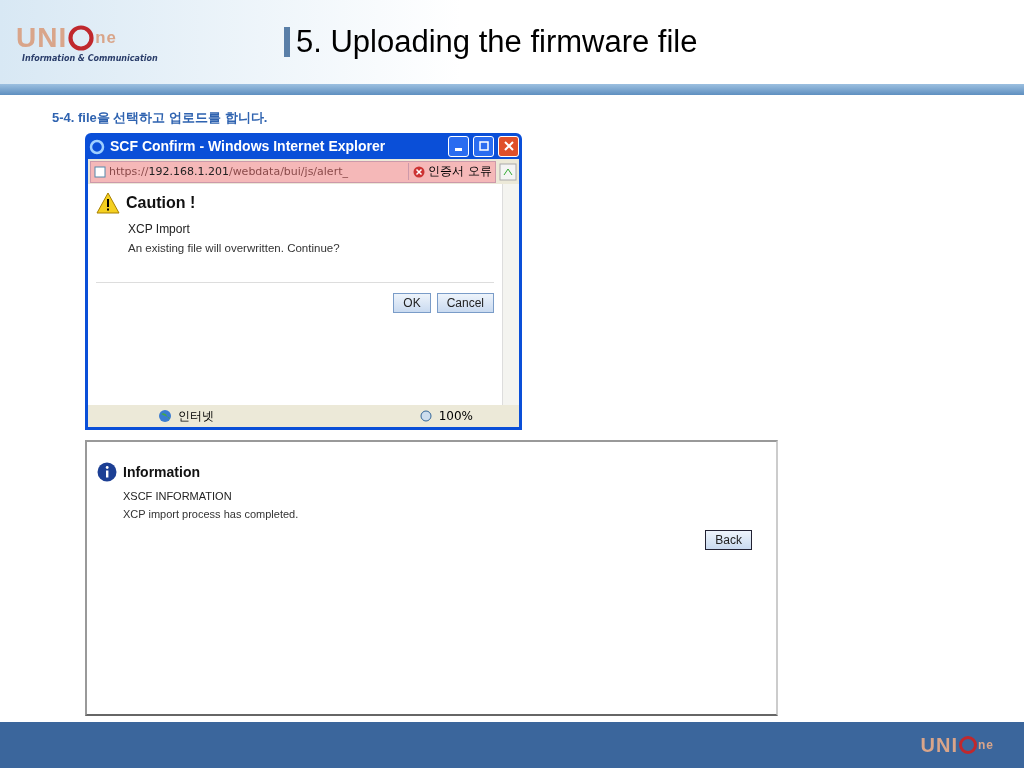 Image resolution: width=1024 pixels, height=768 pixels. Describe the element at coordinates (458, 146) in the screenshot. I see `minimize-button` at that location.